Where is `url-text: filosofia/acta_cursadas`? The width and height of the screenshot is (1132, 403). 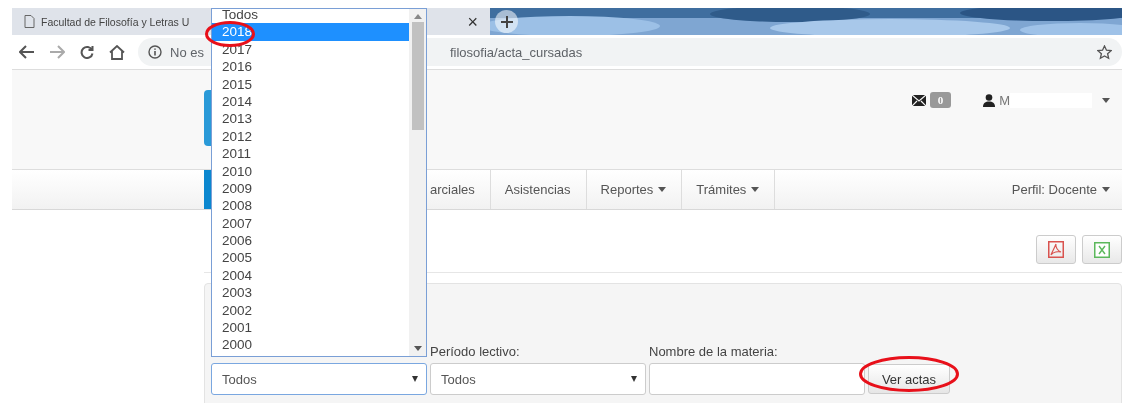 url-text: filosofia/acta_cursadas is located at coordinates (516, 52).